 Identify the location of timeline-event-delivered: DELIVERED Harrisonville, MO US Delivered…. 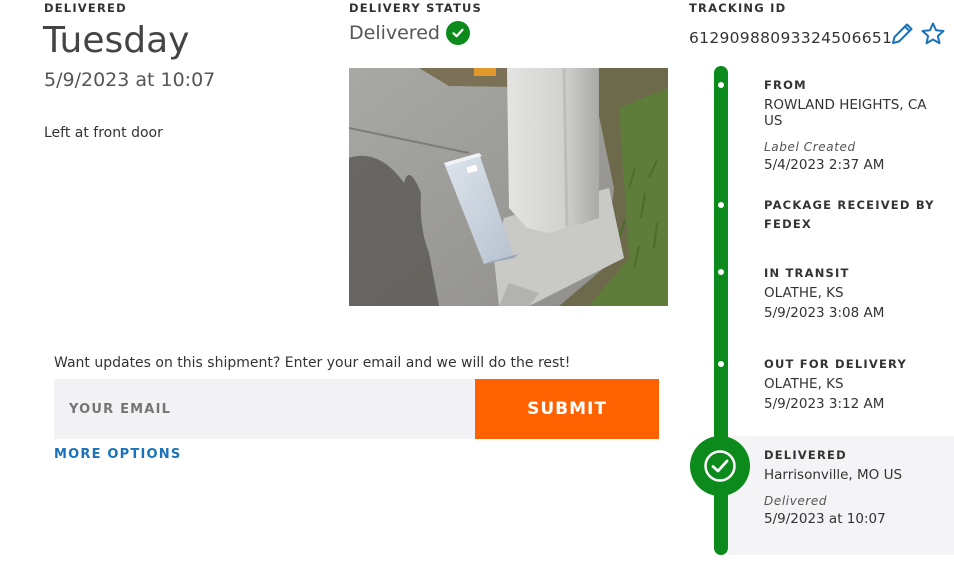
(856, 486).